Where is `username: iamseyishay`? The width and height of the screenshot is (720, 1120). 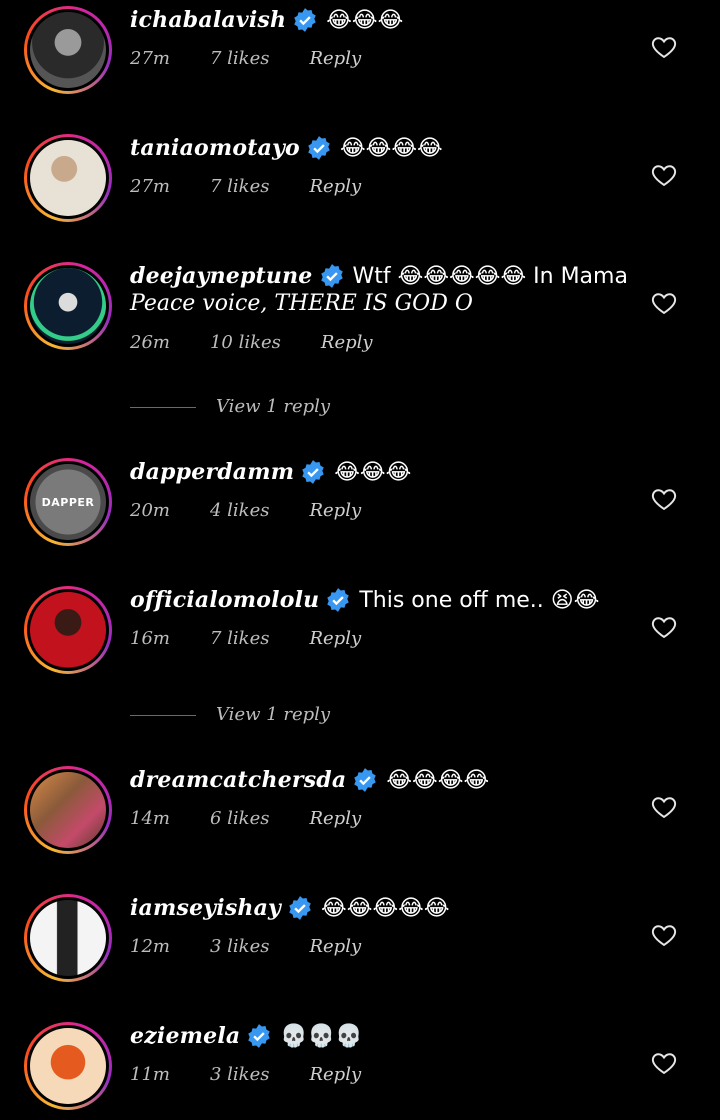
username: iamseyishay is located at coordinates (205, 908).